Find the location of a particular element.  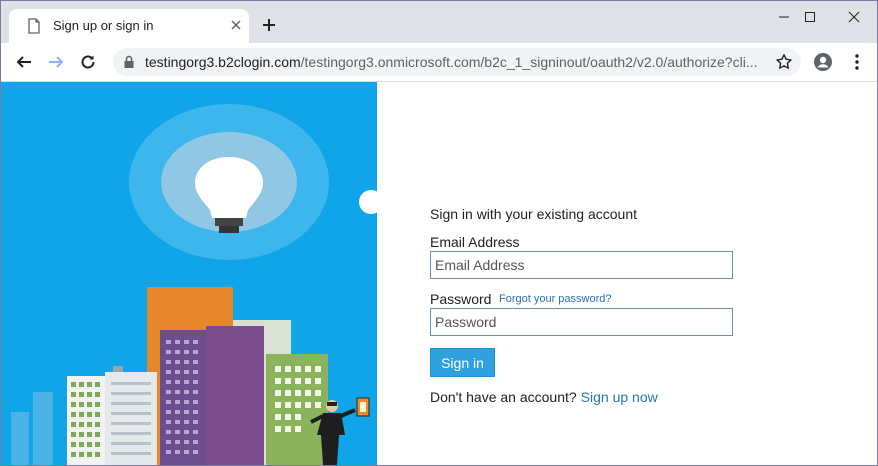

tab-strip: Sign up or sign in is located at coordinates (439, 22).